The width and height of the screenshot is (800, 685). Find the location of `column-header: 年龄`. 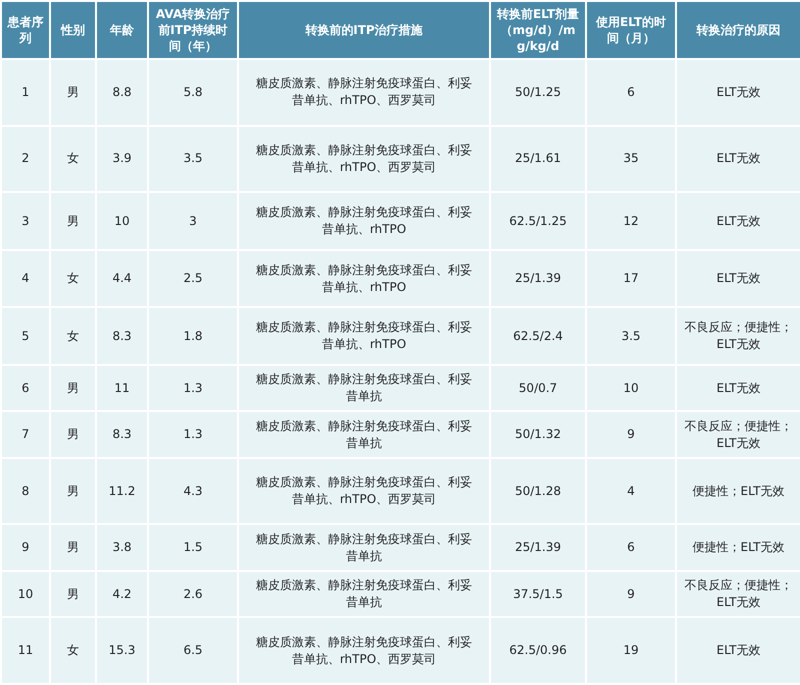

column-header: 年龄 is located at coordinates (122, 30).